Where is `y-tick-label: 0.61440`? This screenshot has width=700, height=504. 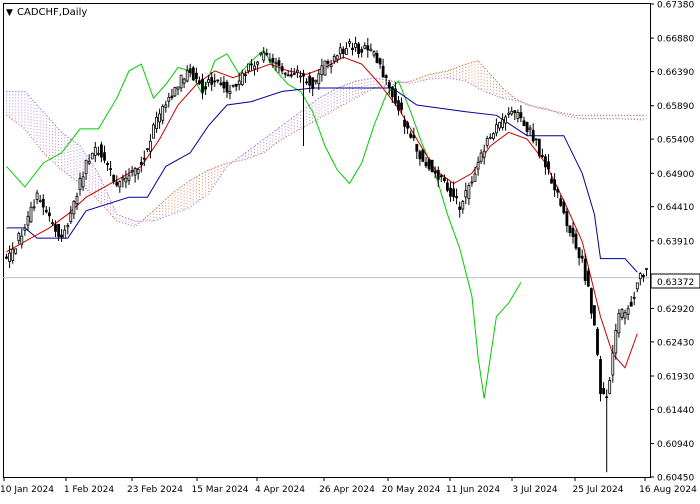 y-tick-label: 0.61440 is located at coordinates (675, 411).